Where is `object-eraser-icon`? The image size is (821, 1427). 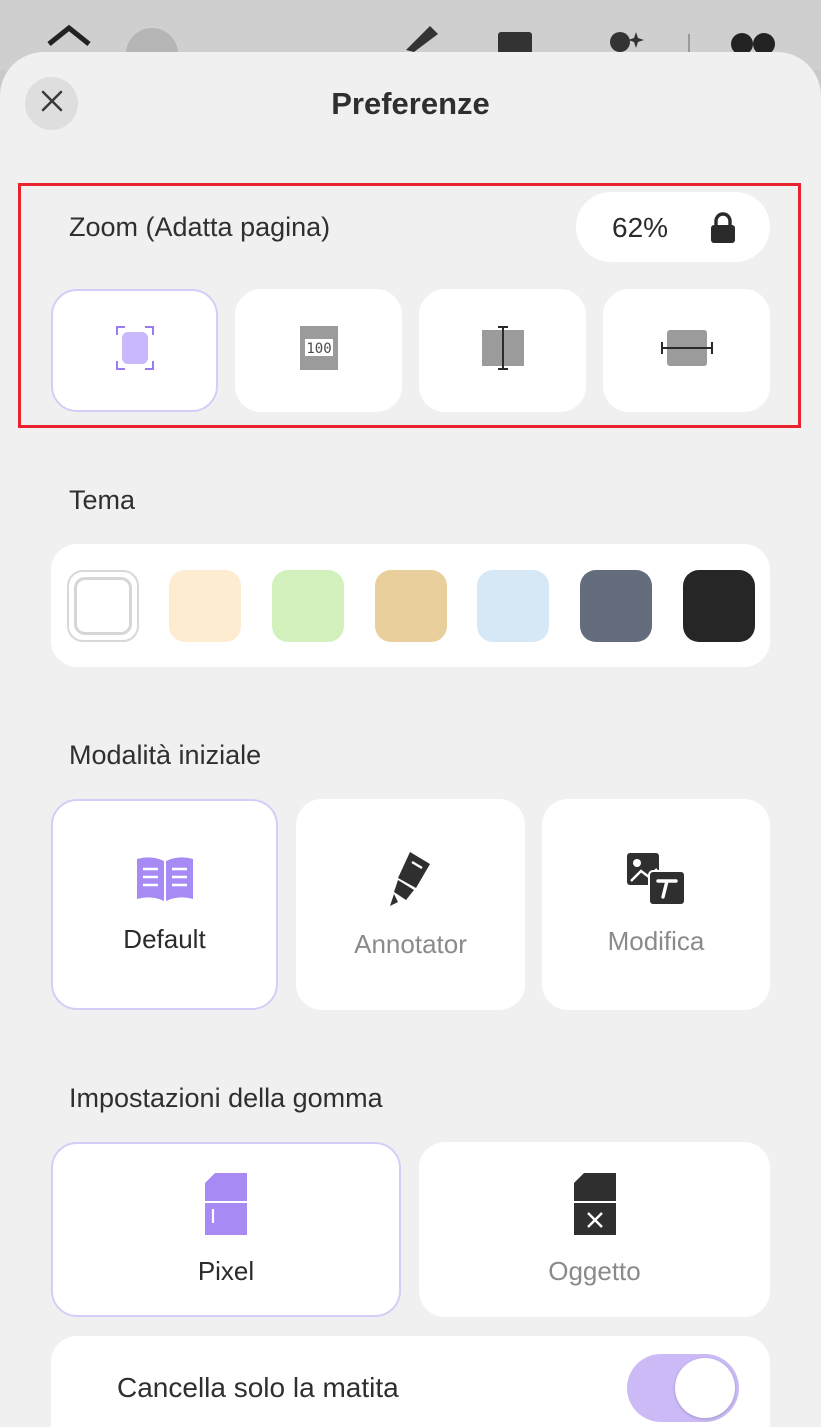 object-eraser-icon is located at coordinates (594, 1206).